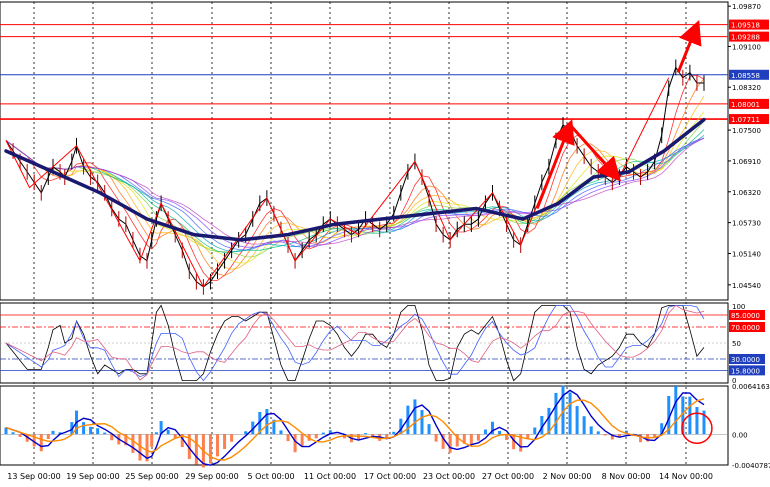 This screenshot has height=487, width=770. I want to click on osc-tick-label: 100, so click(738, 307).